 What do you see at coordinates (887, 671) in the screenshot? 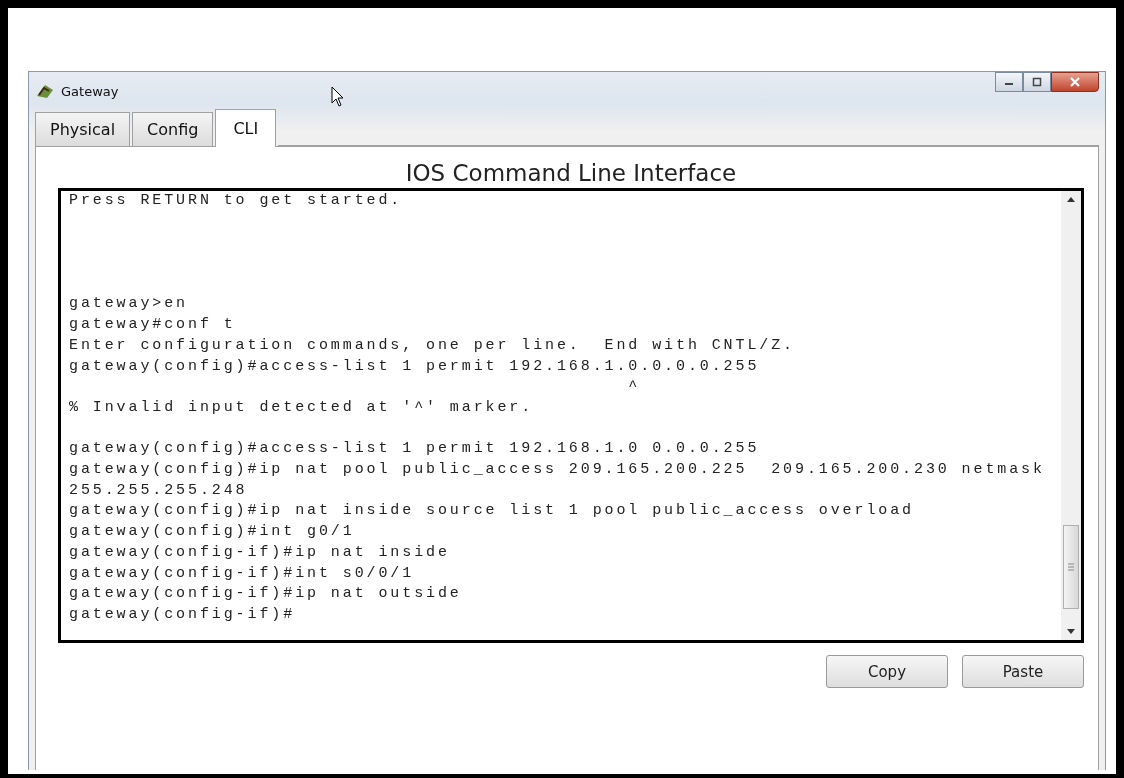
I see `copy-button: Copy` at bounding box center [887, 671].